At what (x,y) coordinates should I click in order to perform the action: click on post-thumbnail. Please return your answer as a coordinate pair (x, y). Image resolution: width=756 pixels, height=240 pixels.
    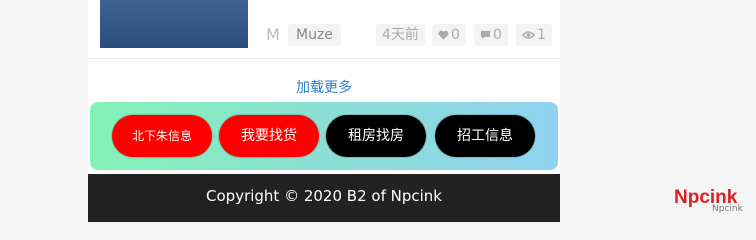
    Looking at the image, I should click on (174, 24).